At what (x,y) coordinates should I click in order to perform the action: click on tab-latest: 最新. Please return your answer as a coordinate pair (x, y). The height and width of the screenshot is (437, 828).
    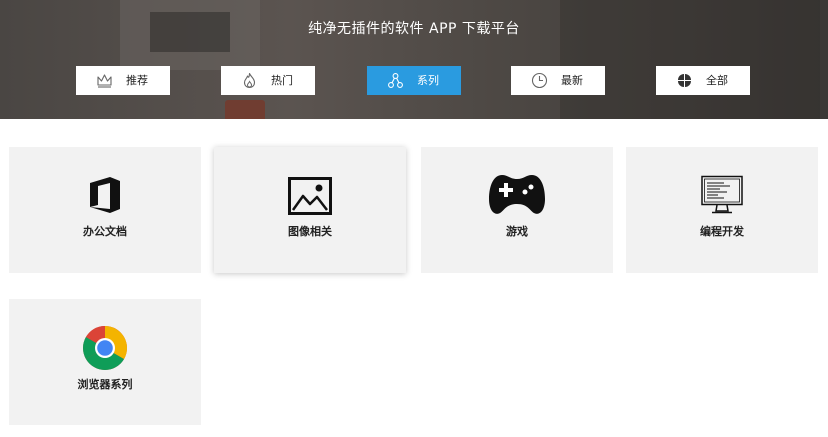
    Looking at the image, I should click on (558, 80).